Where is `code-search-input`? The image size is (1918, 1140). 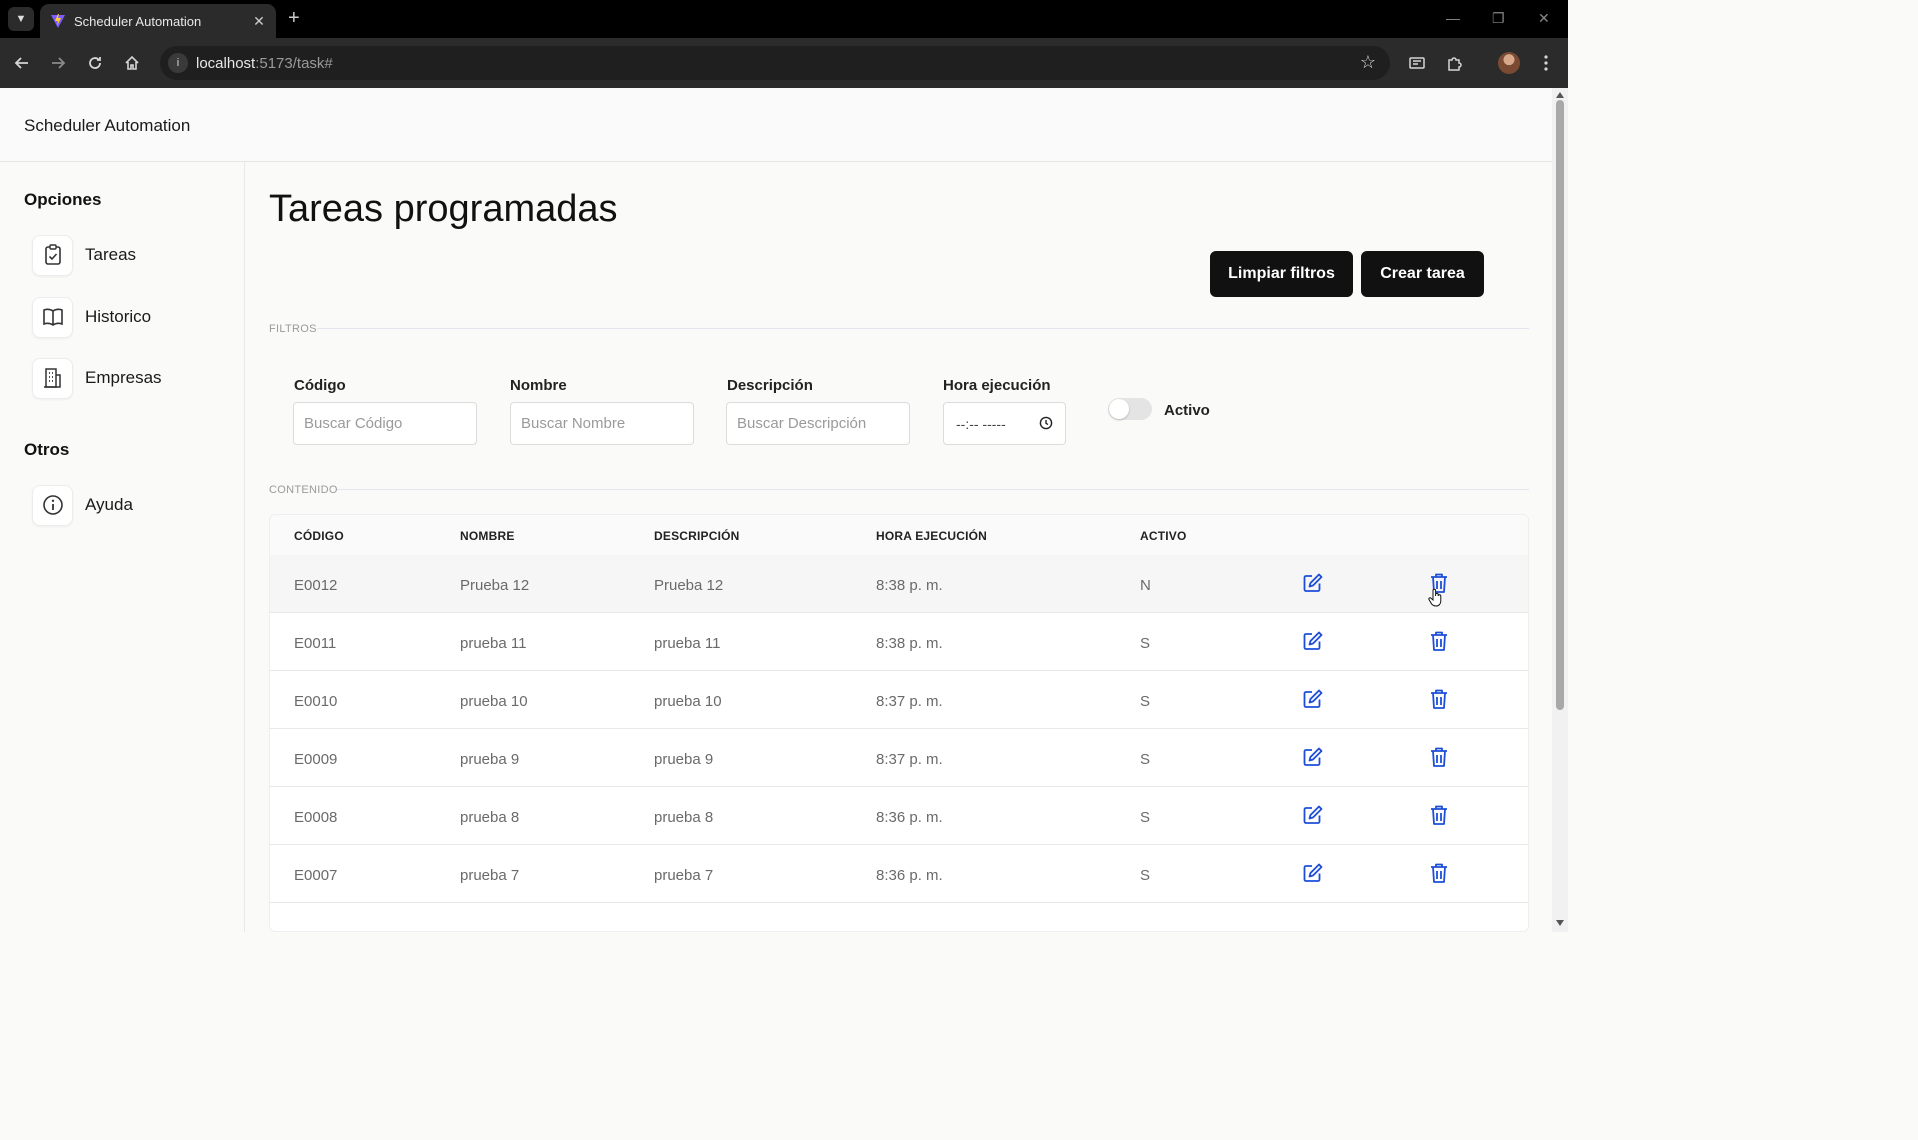 code-search-input is located at coordinates (385, 423).